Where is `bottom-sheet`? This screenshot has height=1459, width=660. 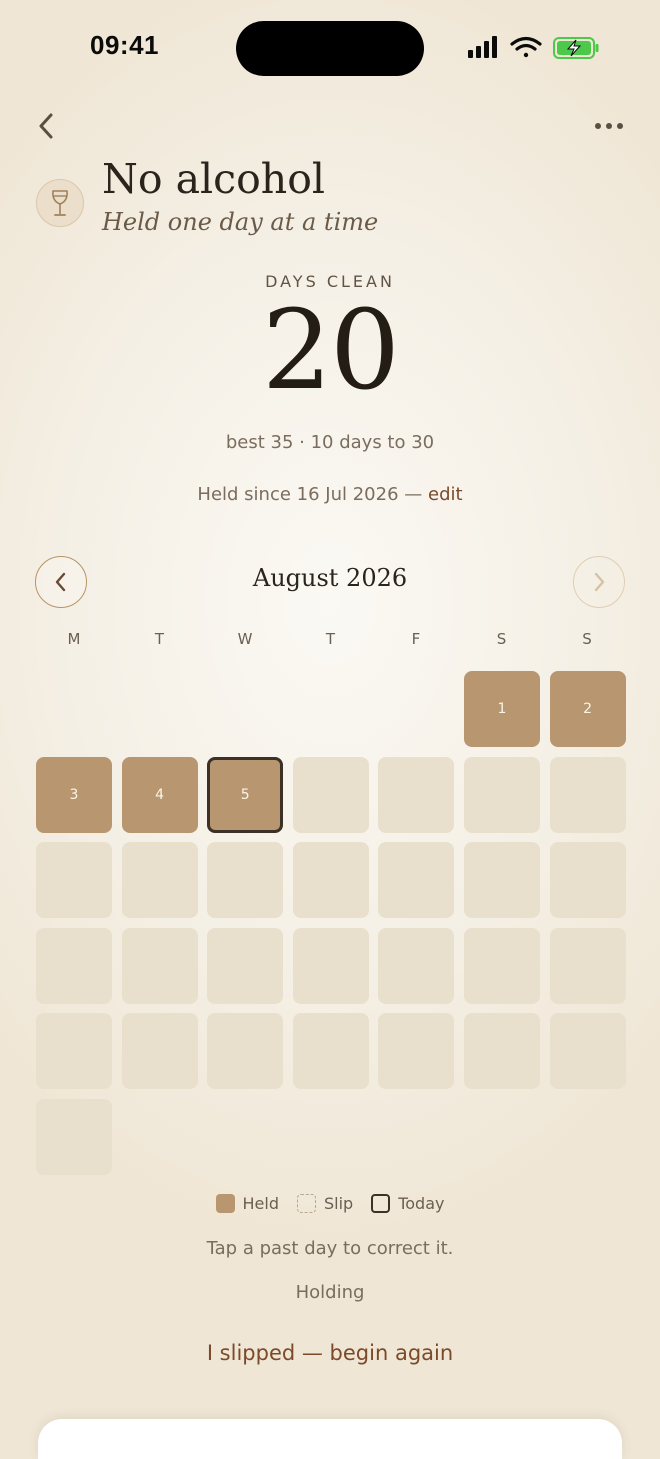
bottom-sheet is located at coordinates (330, 1439).